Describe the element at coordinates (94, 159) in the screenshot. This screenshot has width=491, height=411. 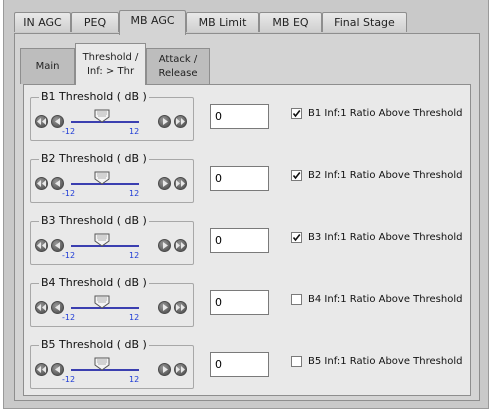
I see `threshold-title: B2 Threshold ( dB )` at that location.